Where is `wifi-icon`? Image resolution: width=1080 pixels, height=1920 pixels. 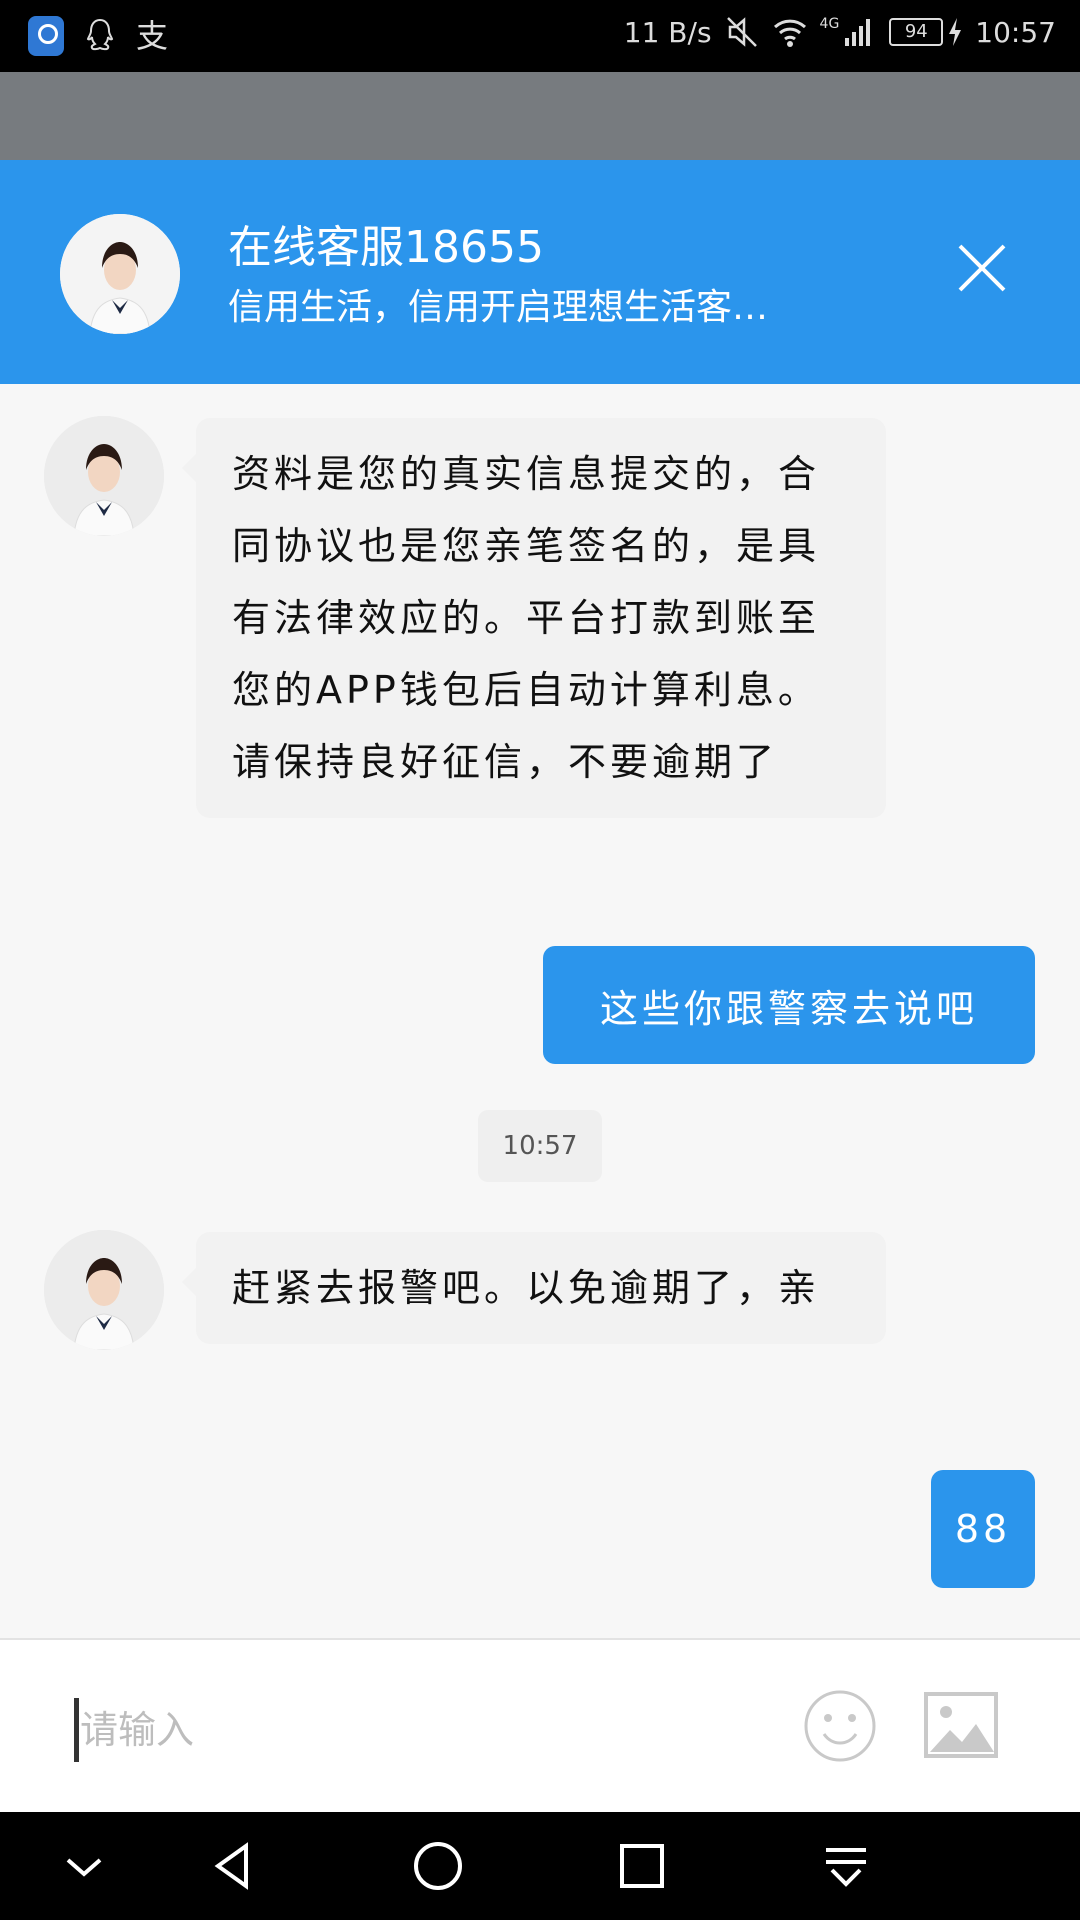 wifi-icon is located at coordinates (789, 33).